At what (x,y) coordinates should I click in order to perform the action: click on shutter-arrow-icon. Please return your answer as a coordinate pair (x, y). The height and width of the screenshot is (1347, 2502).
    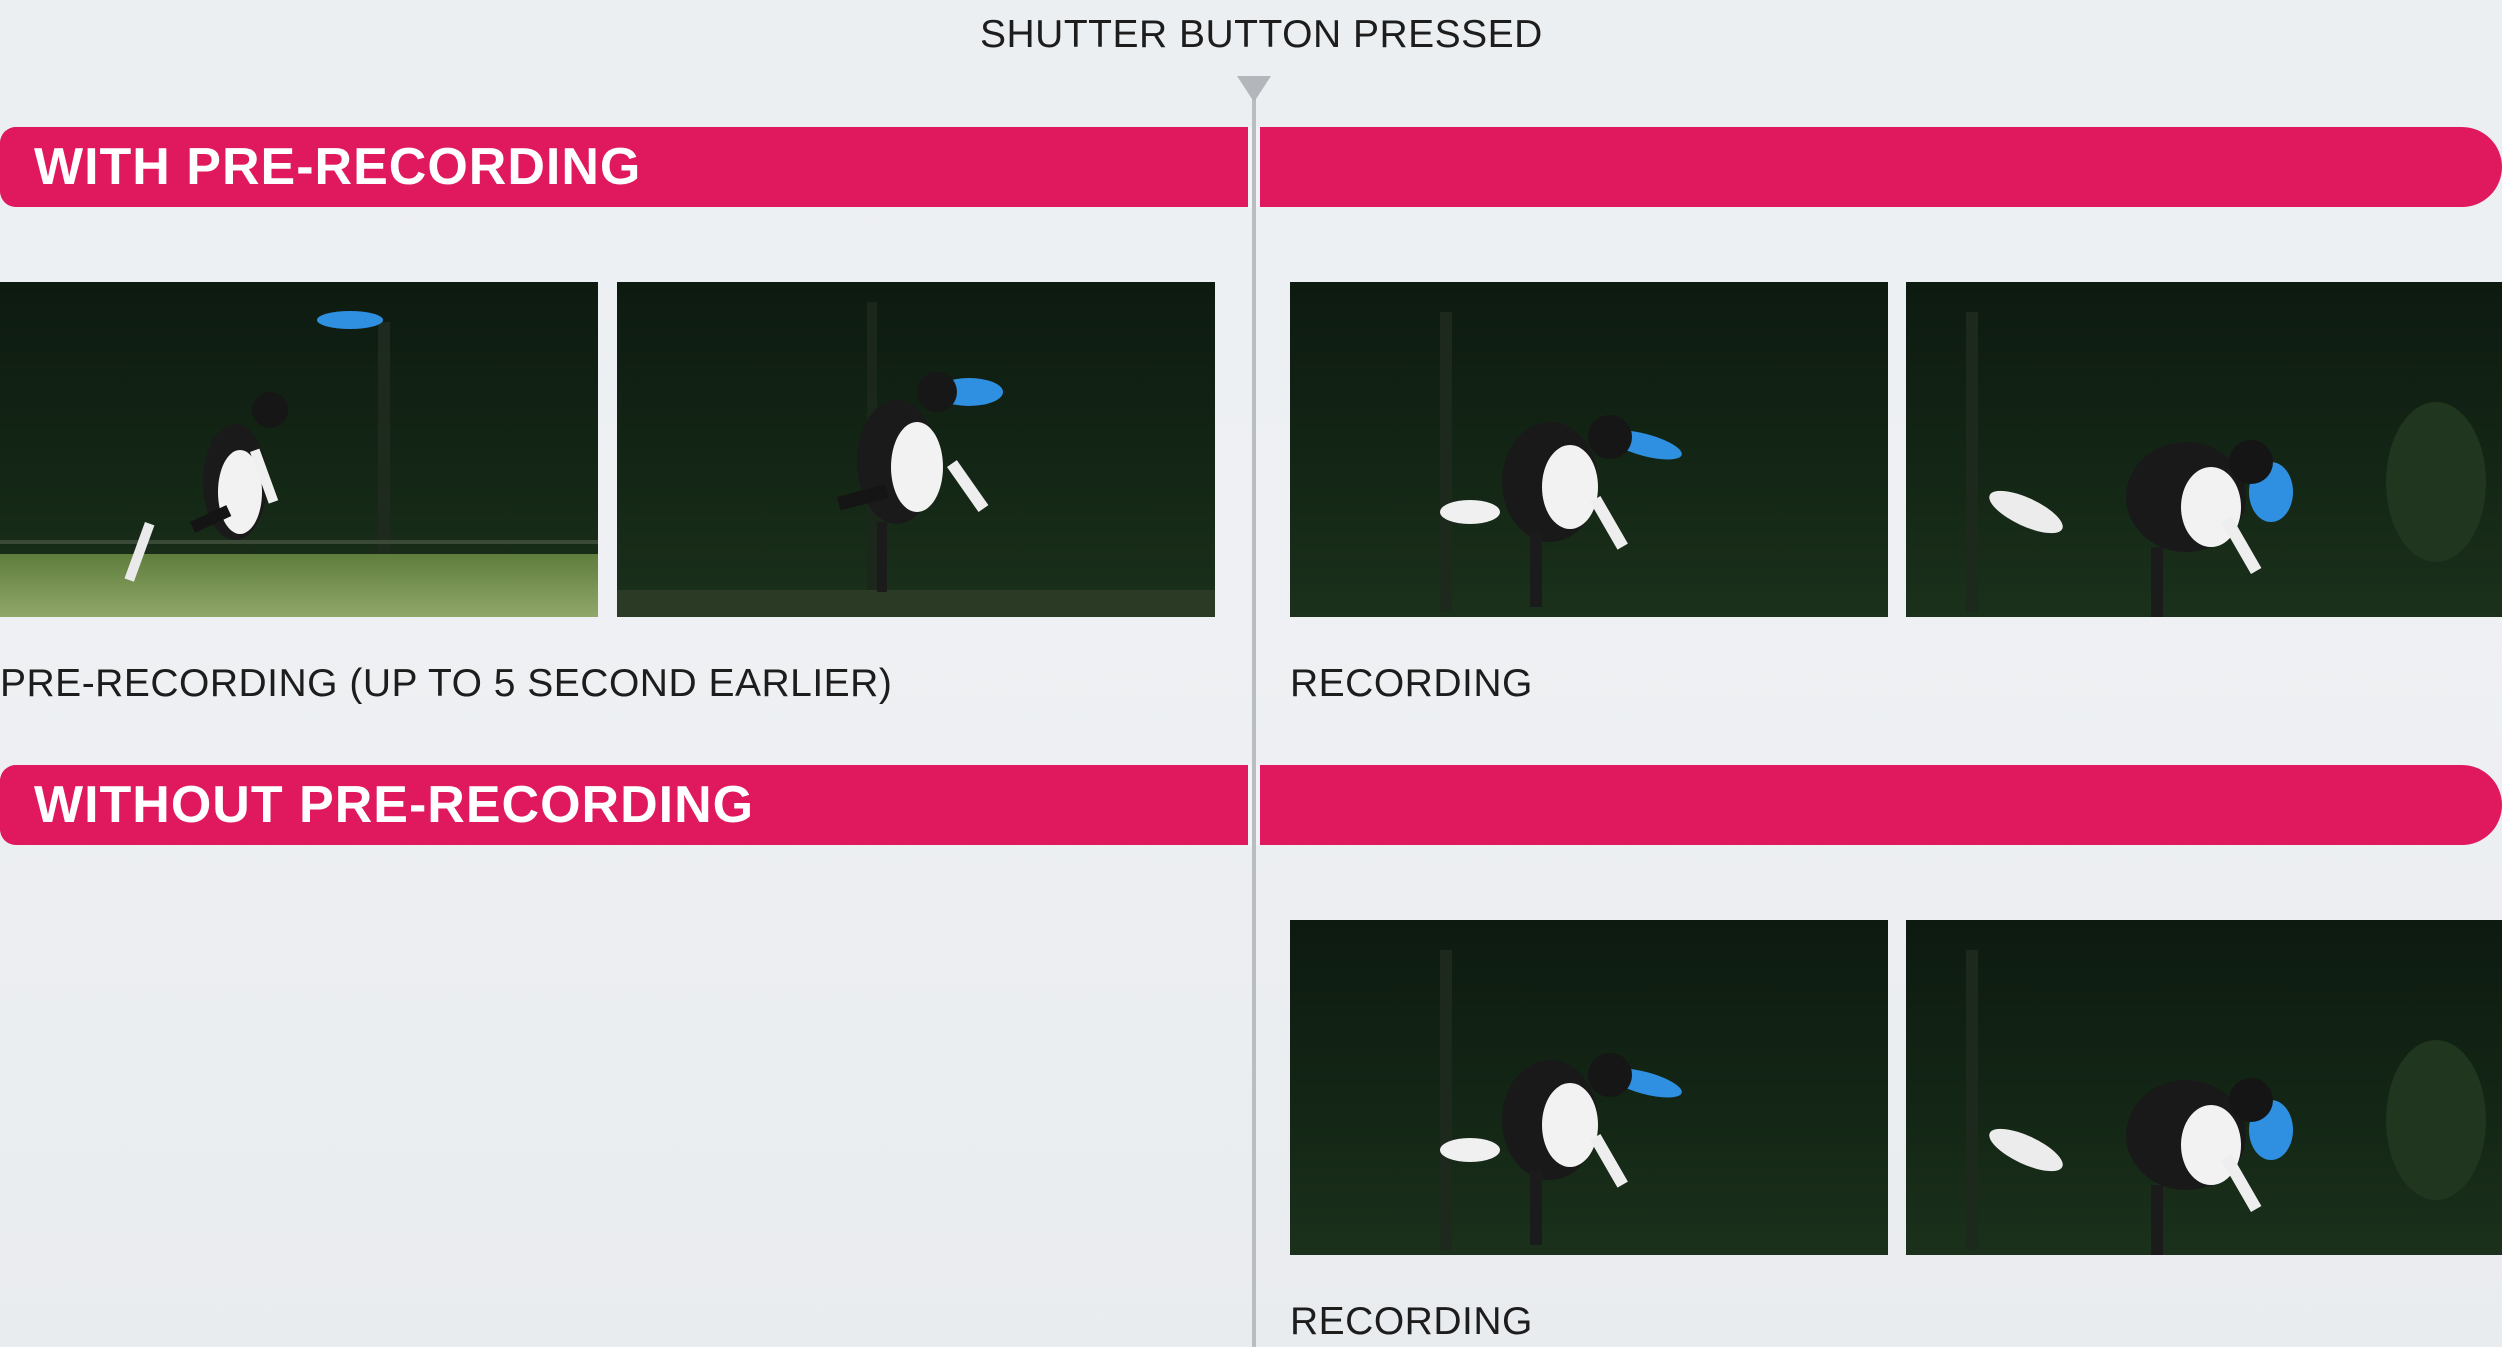
    Looking at the image, I should click on (1254, 89).